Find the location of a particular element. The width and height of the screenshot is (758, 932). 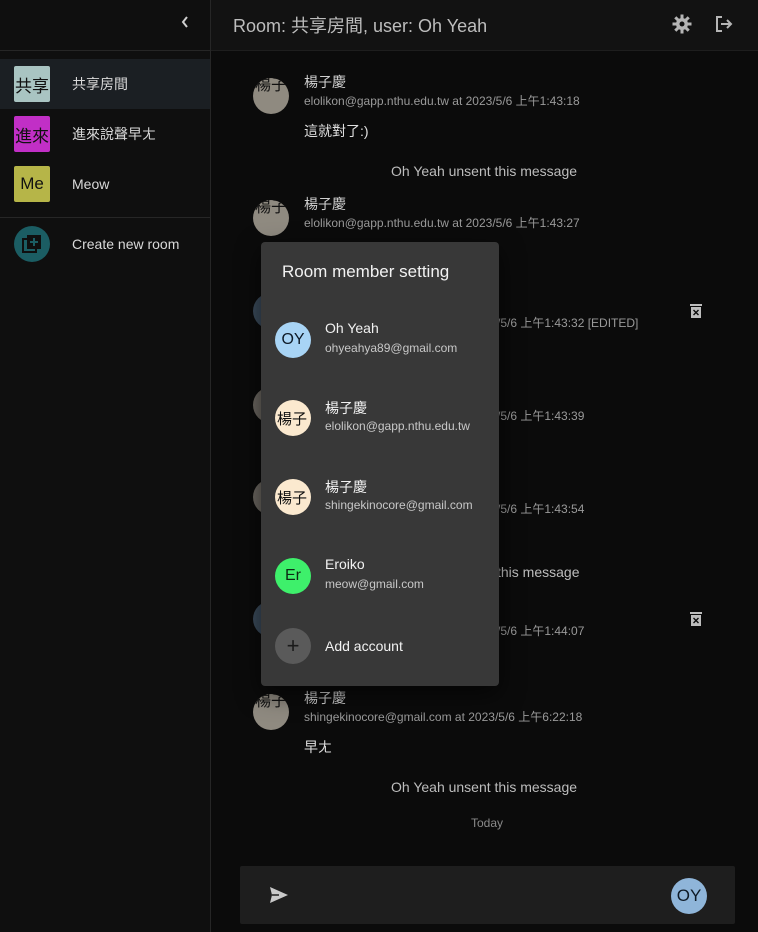

page-title: Room: 共享房間, user: Oh Yeah is located at coordinates (360, 26).